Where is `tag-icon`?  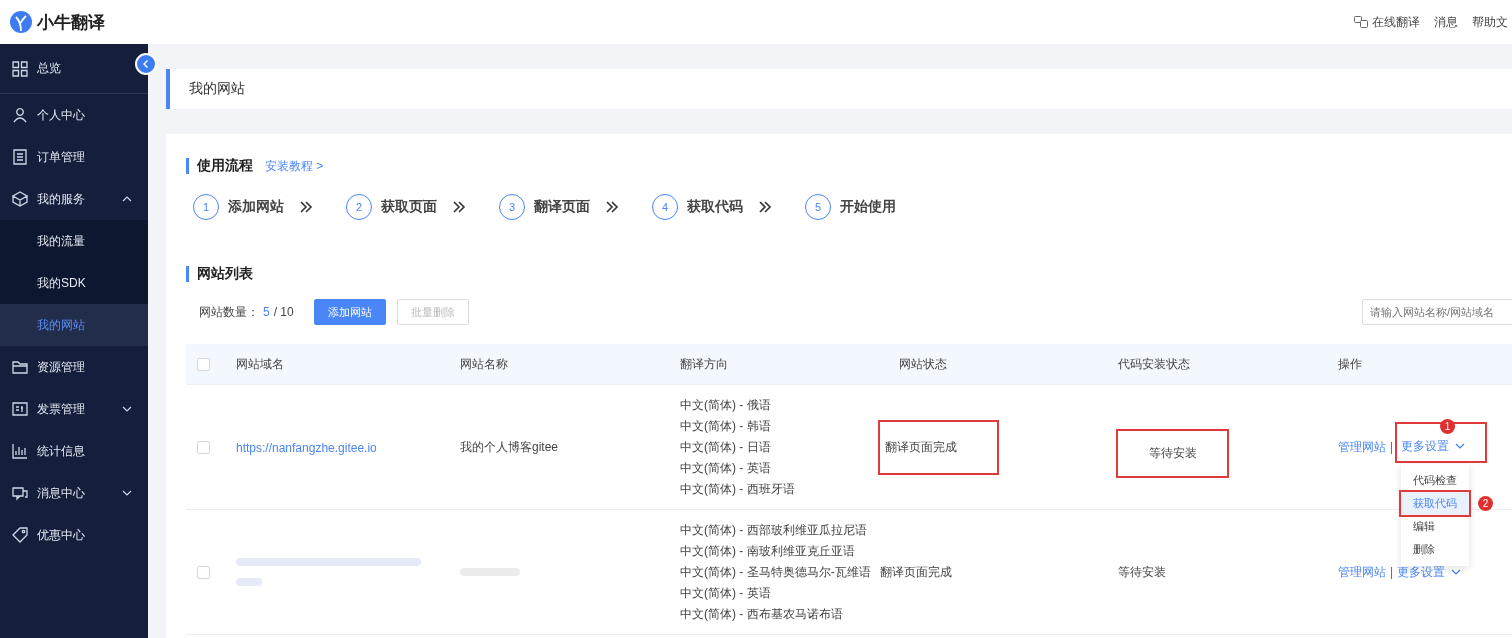
tag-icon is located at coordinates (20, 535).